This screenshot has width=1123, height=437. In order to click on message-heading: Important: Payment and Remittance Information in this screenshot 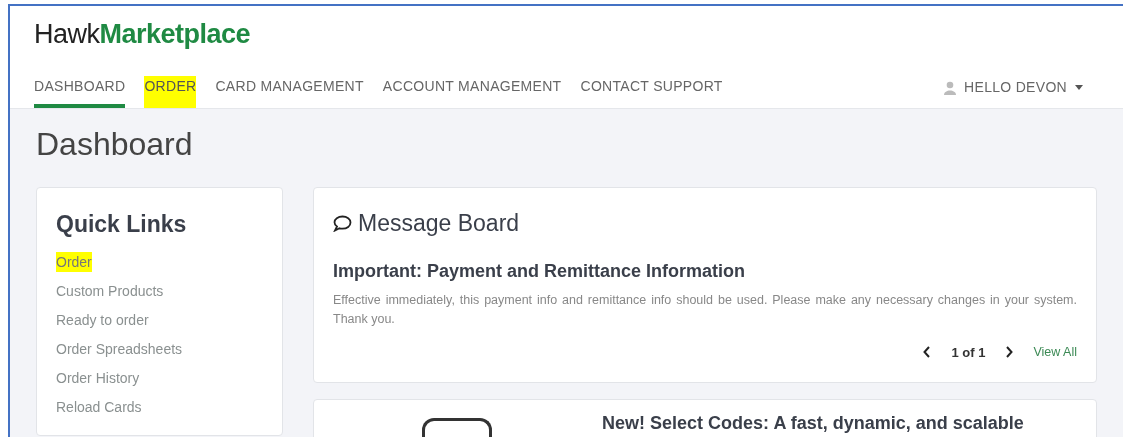, I will do `click(540, 271)`.